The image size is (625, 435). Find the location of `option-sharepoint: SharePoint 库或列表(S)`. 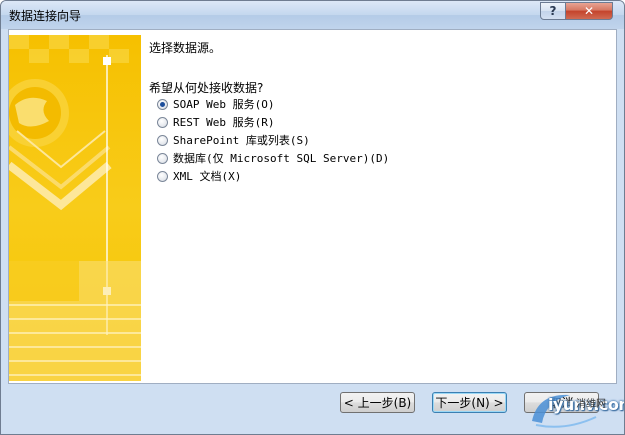

option-sharepoint: SharePoint 库或列表(S) is located at coordinates (273, 140).